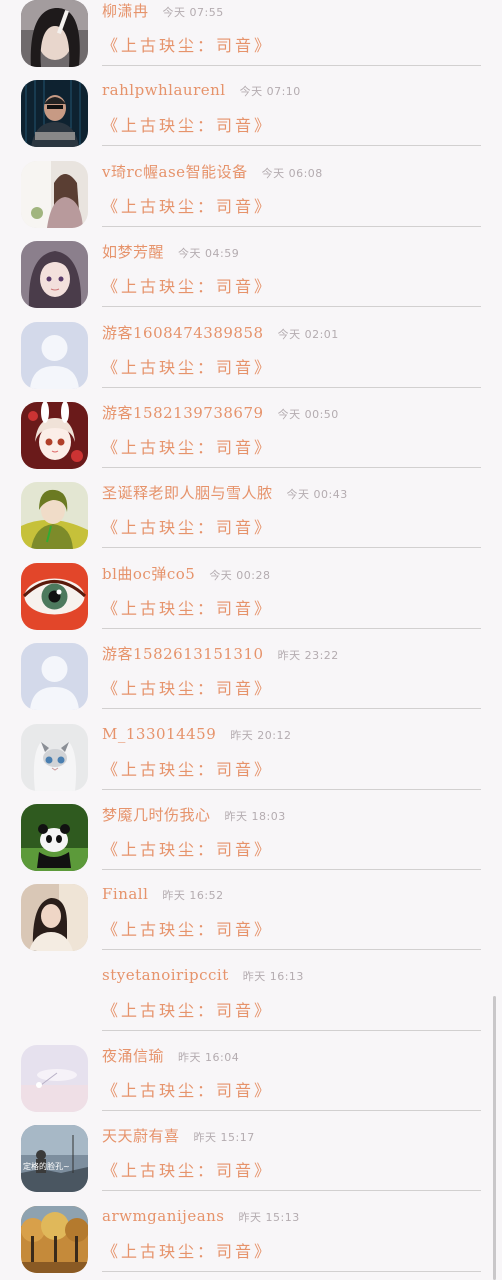 The image size is (502, 1280). Describe the element at coordinates (209, 1058) in the screenshot. I see `message-time: 昨天 16:04` at that location.